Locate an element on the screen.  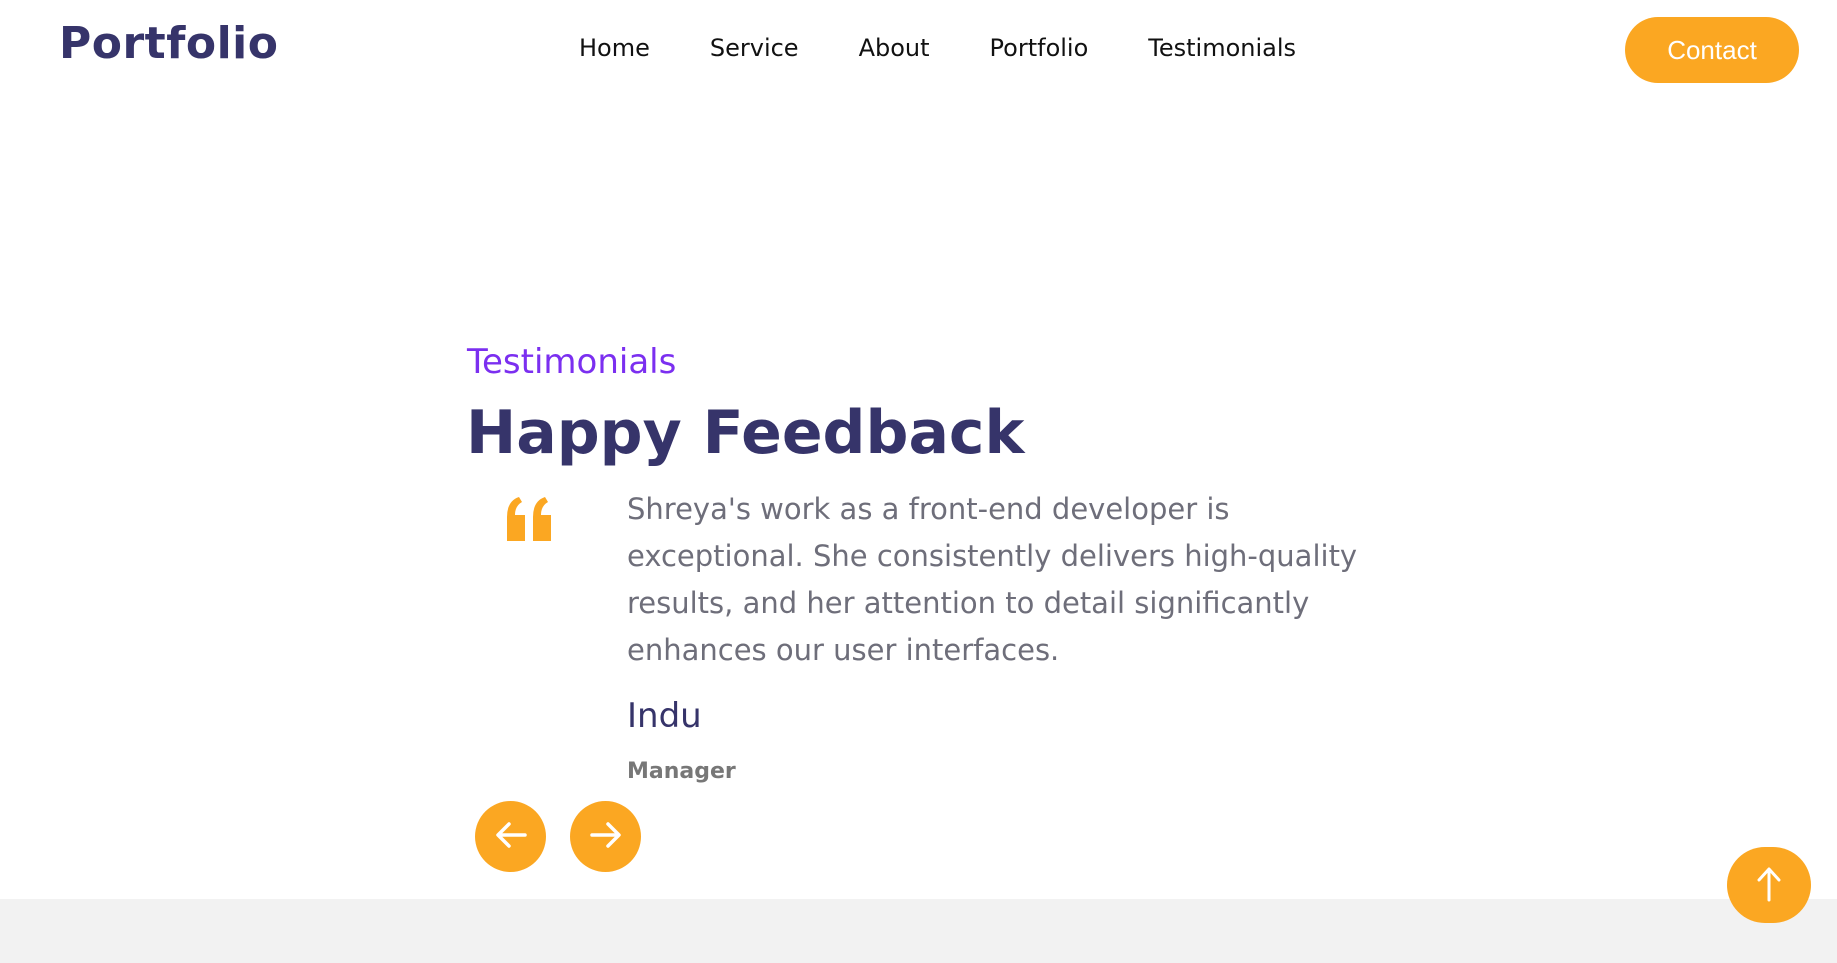
nav-testimonials: Testimonials is located at coordinates (1222, 48).